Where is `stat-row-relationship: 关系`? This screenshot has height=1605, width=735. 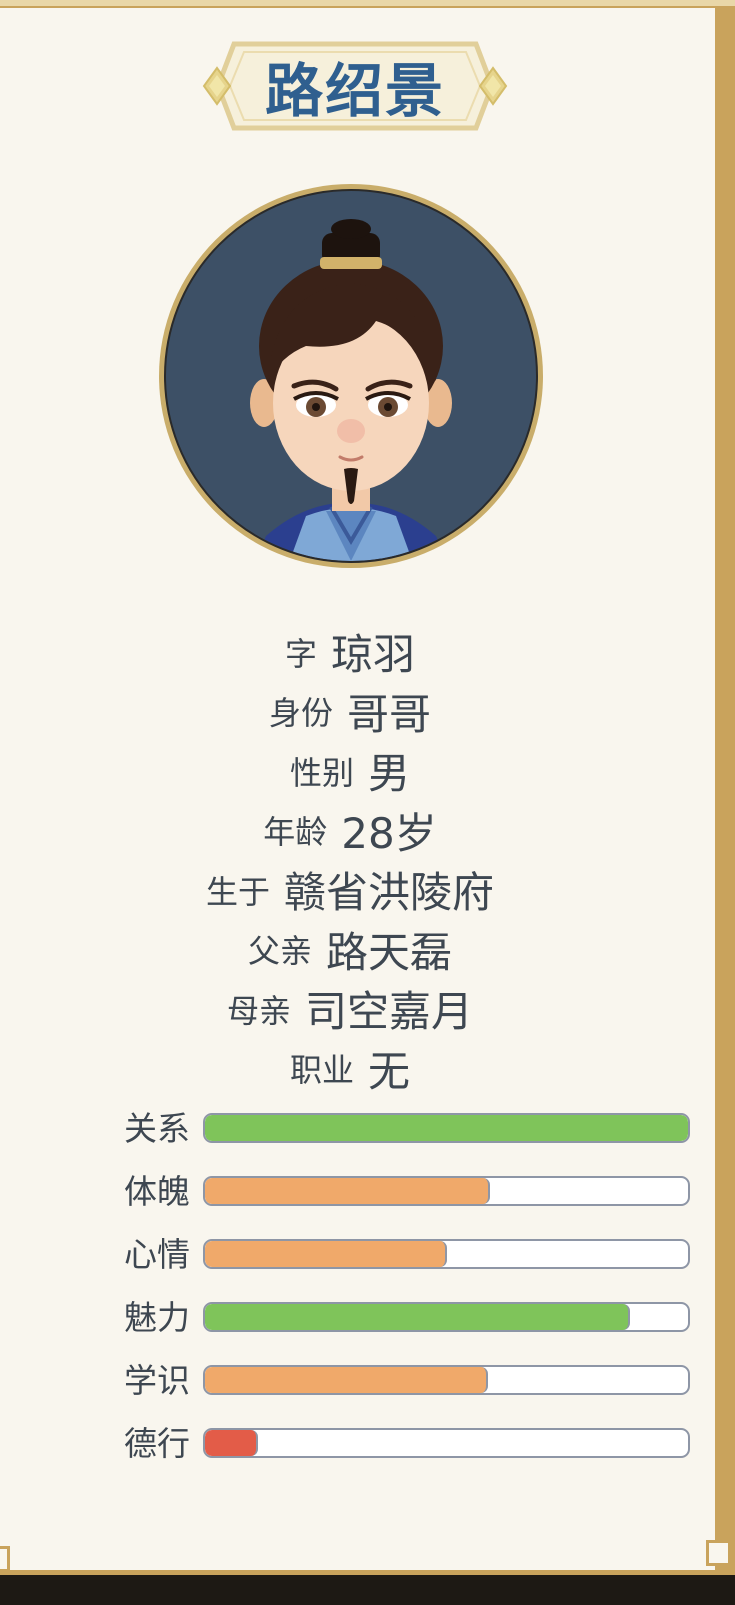
stat-row-relationship: 关系 is located at coordinates (410, 1140).